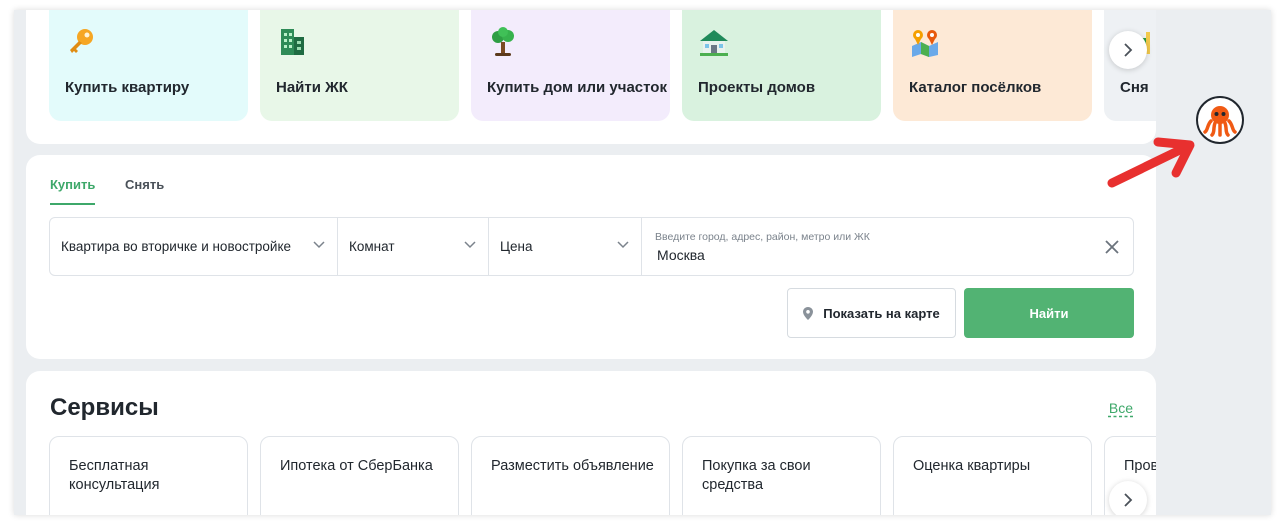 This screenshot has height=528, width=1286. I want to click on category-find-complex: Найти ЖК, so click(359, 65).